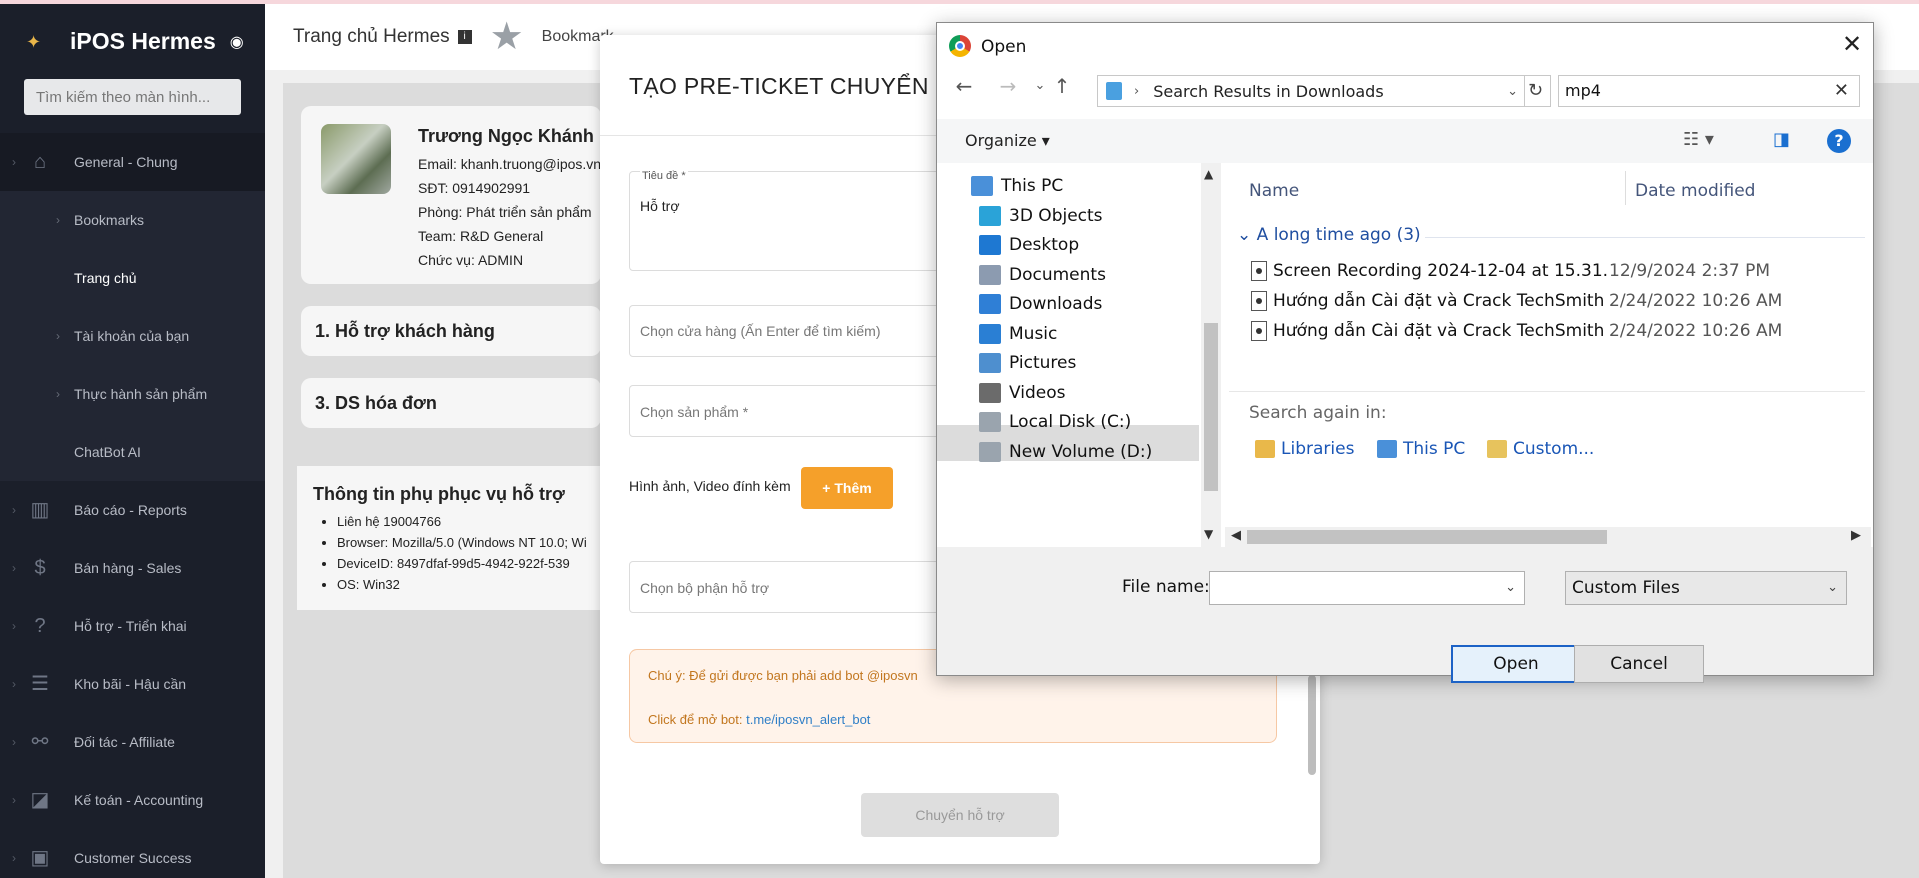 The image size is (1919, 878). I want to click on view-options-icon: ☷ ▾, so click(1698, 139).